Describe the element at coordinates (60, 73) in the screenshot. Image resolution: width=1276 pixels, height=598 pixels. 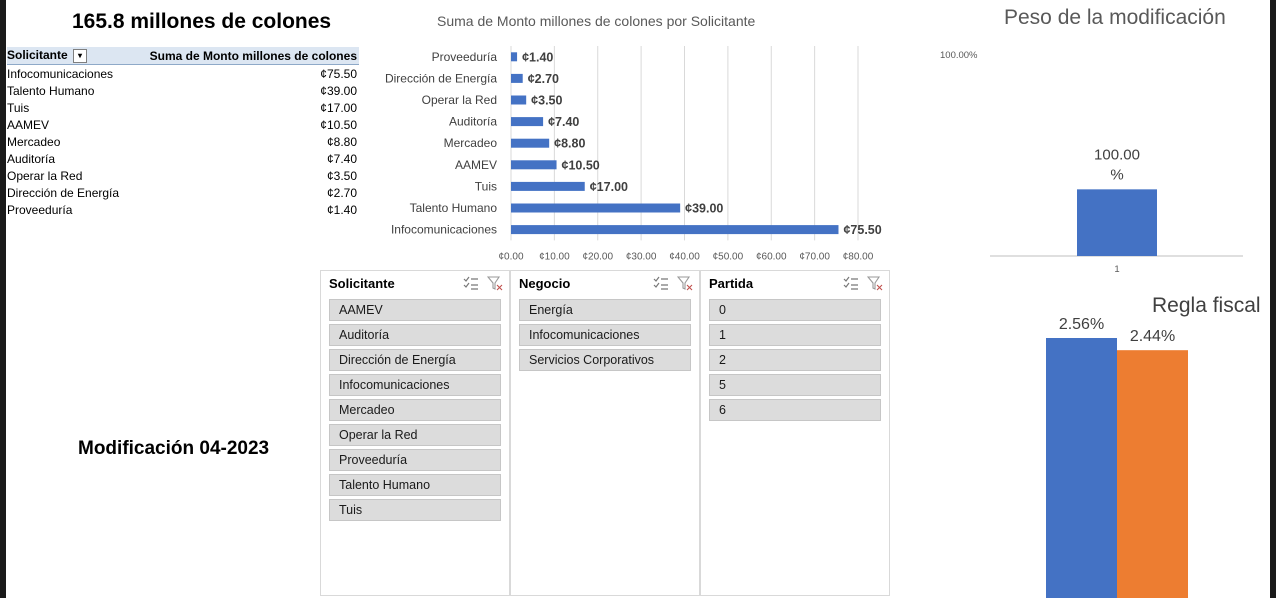
I see `pivot-row-name: Infocomunicaciones` at that location.